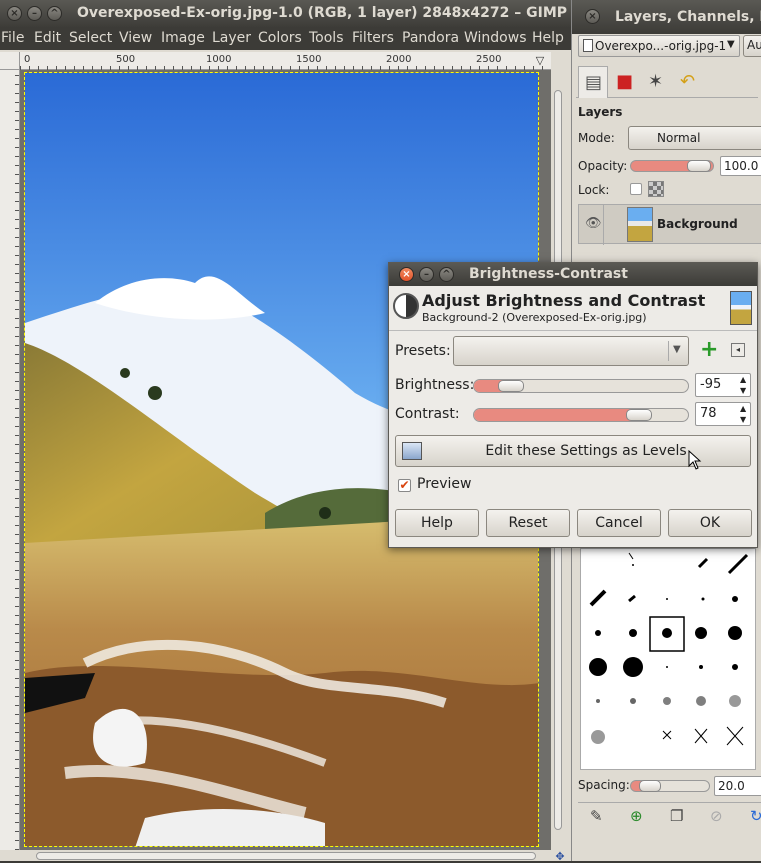 The image size is (761, 863). What do you see at coordinates (636, 816) in the screenshot?
I see `new-brush-icon: ⊕` at bounding box center [636, 816].